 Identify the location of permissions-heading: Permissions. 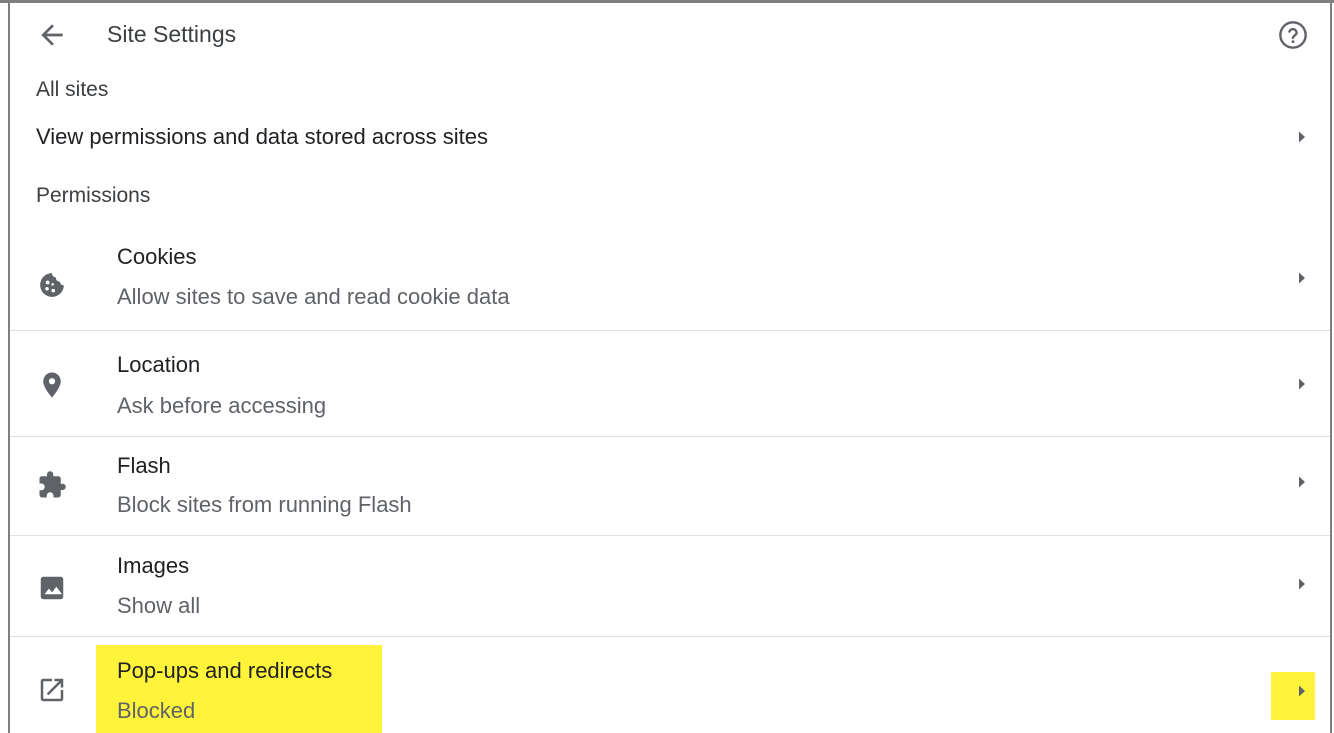
(93, 195).